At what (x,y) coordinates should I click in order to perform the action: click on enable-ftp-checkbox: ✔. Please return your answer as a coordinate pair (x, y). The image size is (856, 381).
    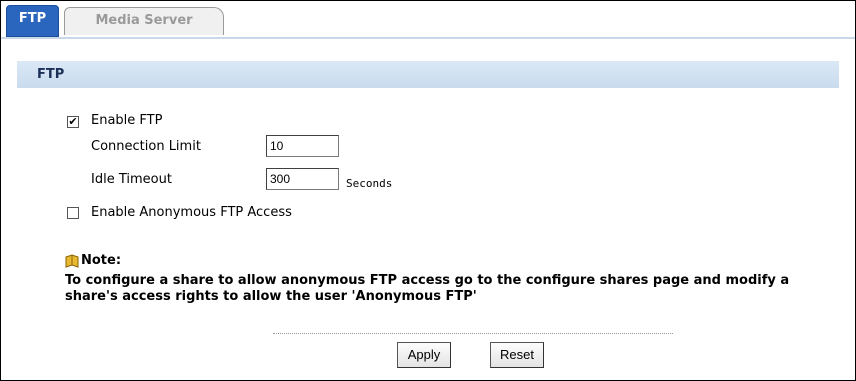
    Looking at the image, I should click on (73, 122).